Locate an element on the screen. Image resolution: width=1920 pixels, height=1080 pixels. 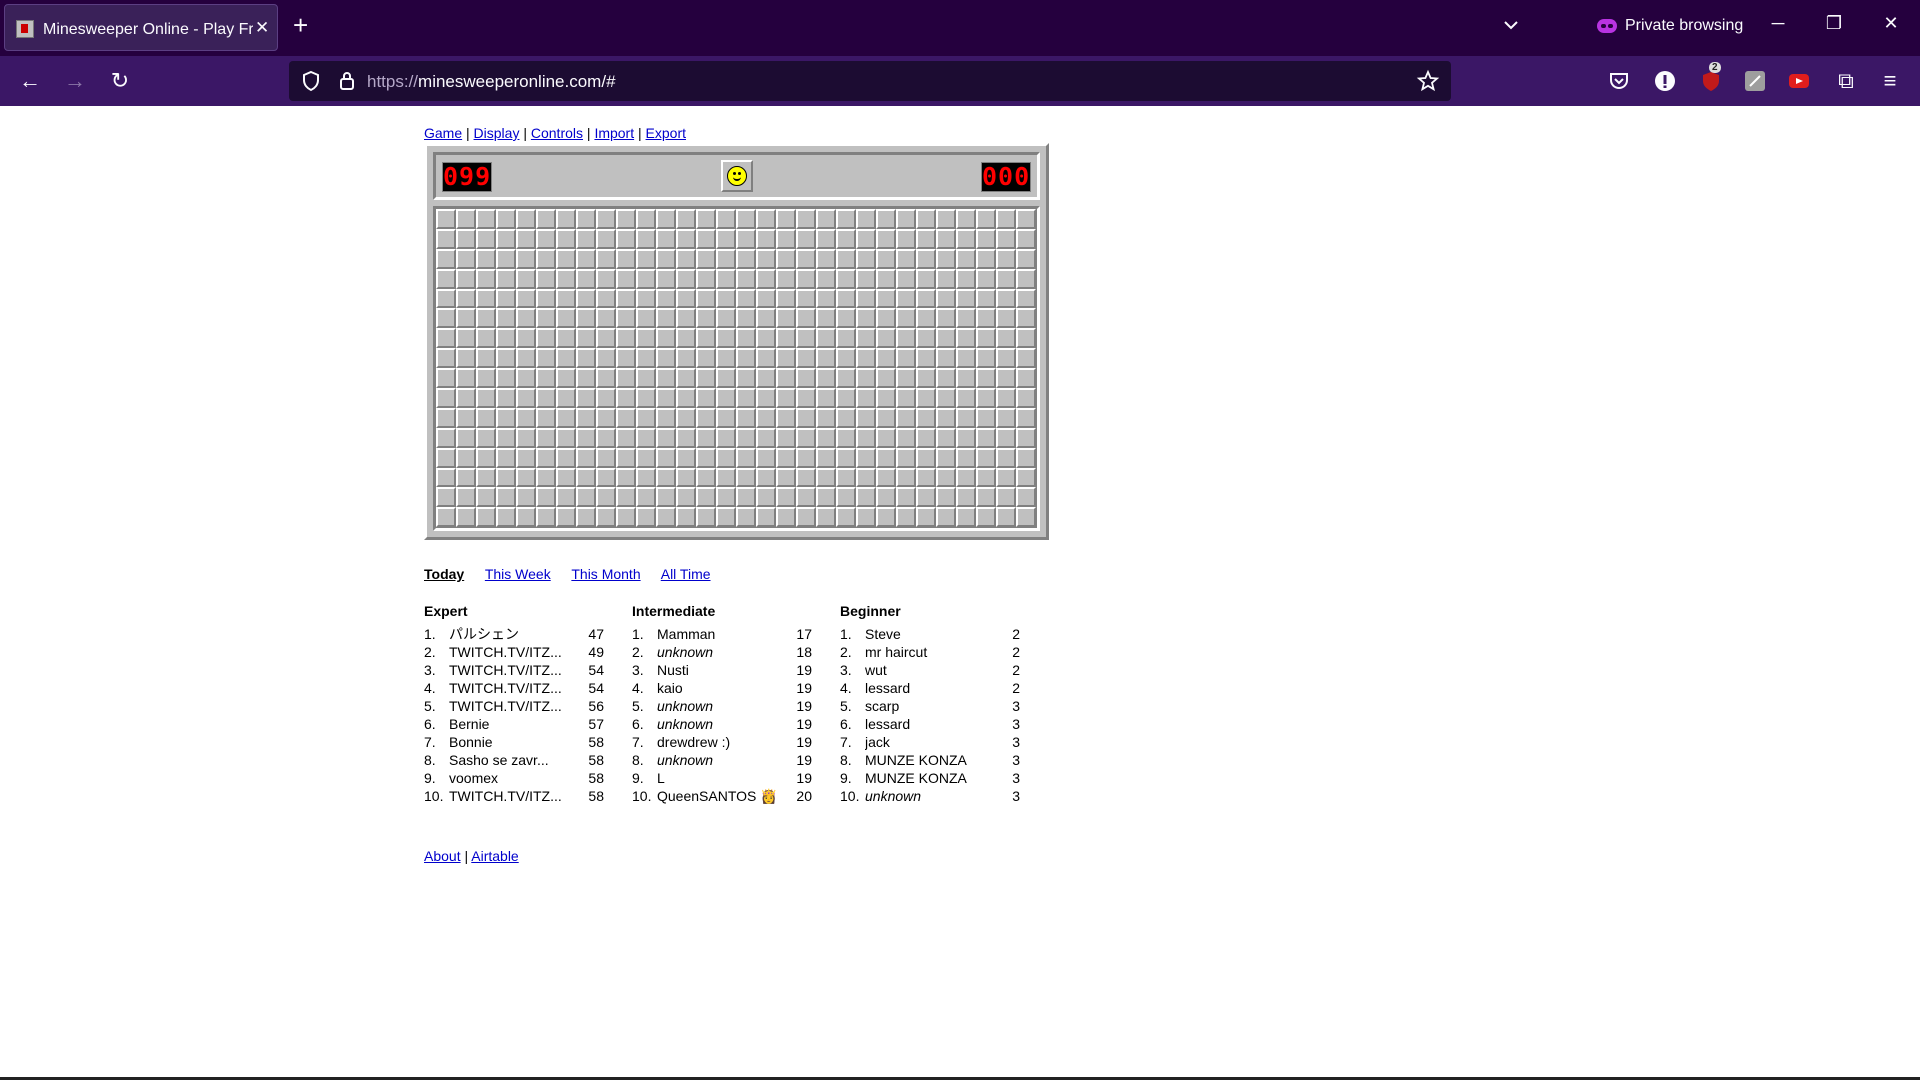
youtube-extension-icon is located at coordinates (1799, 81).